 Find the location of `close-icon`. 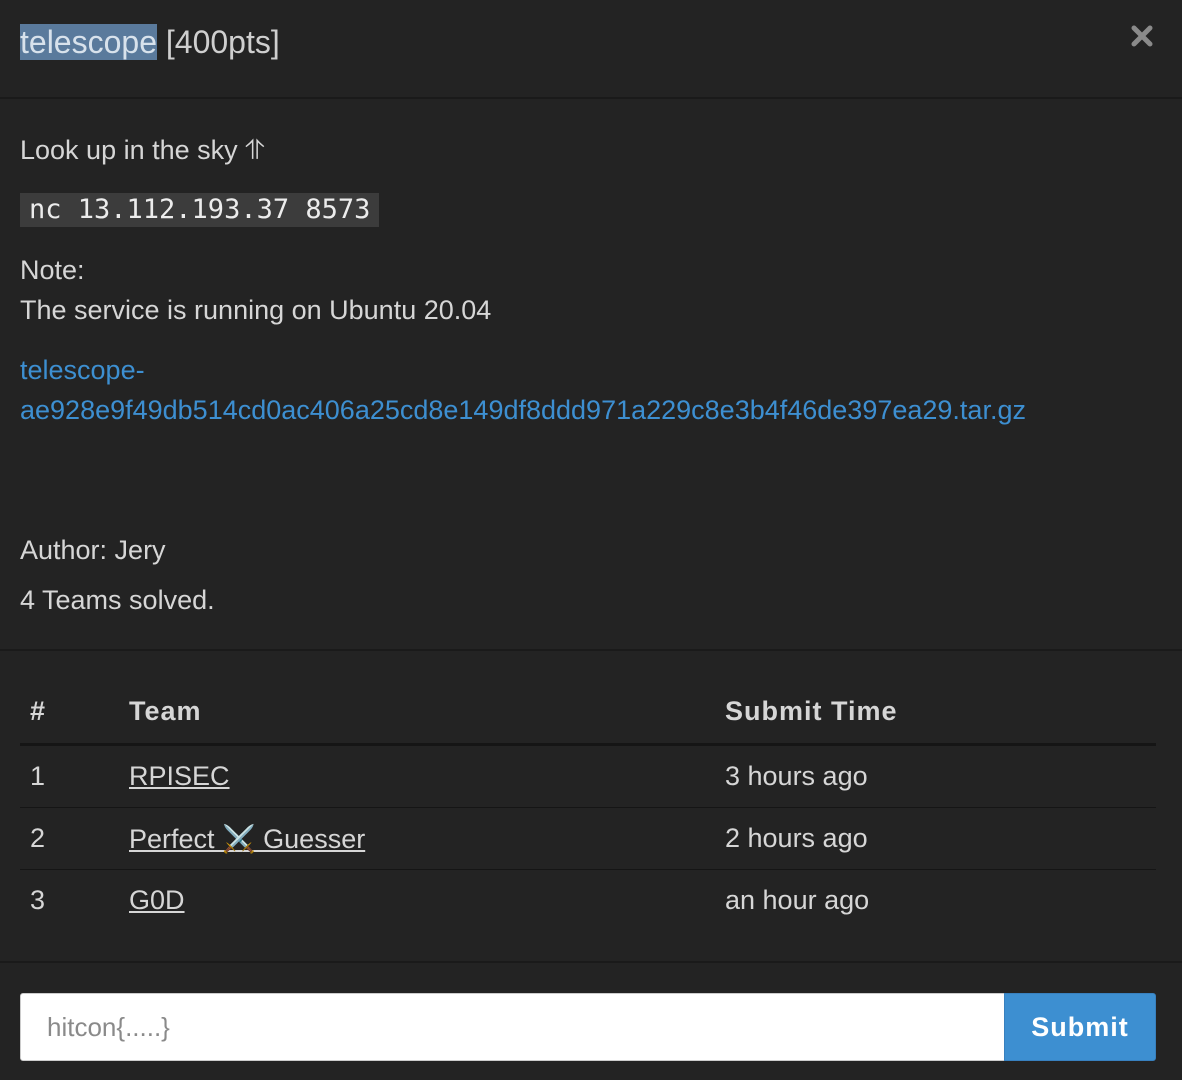

close-icon is located at coordinates (1142, 36).